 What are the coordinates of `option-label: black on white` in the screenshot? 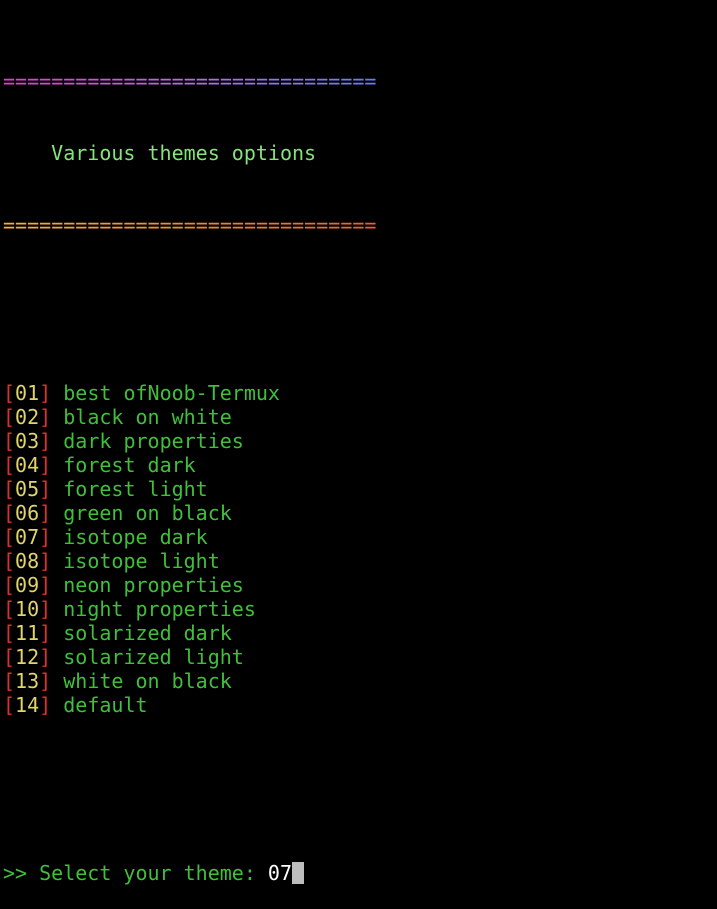 It's located at (147, 417).